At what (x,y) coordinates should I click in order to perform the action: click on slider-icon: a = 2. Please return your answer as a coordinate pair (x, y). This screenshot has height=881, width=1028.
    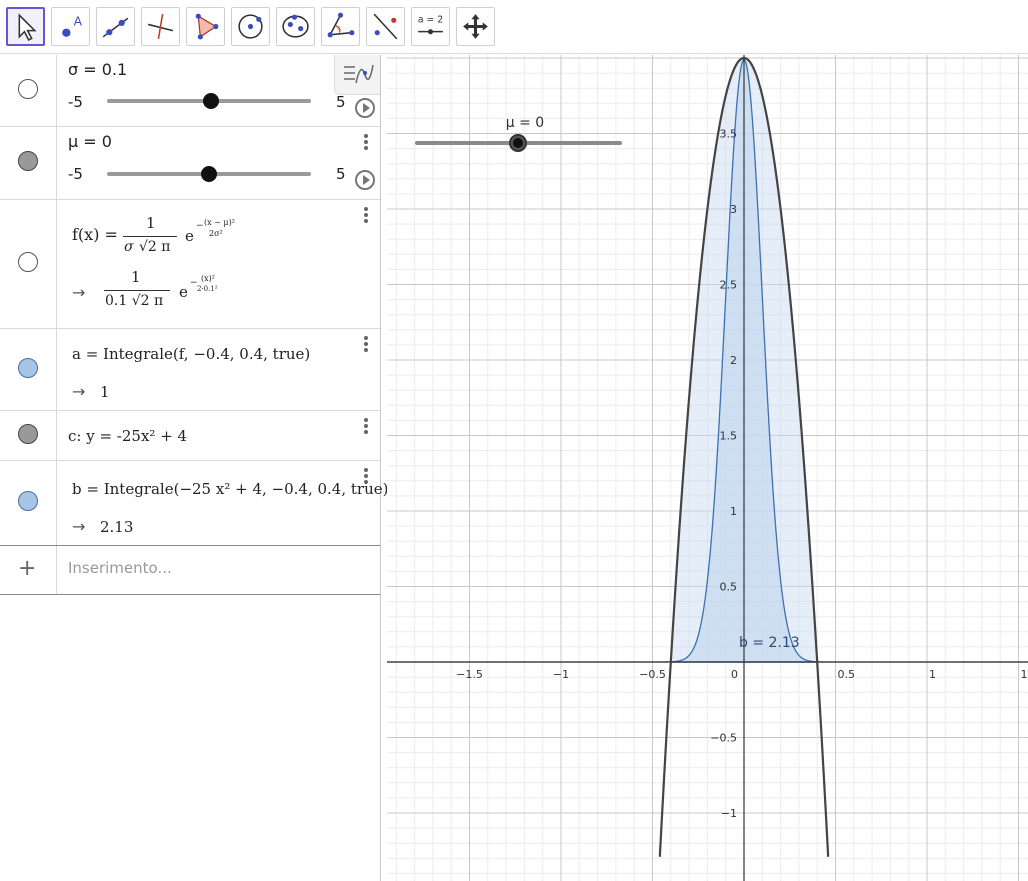
    Looking at the image, I should click on (430, 24).